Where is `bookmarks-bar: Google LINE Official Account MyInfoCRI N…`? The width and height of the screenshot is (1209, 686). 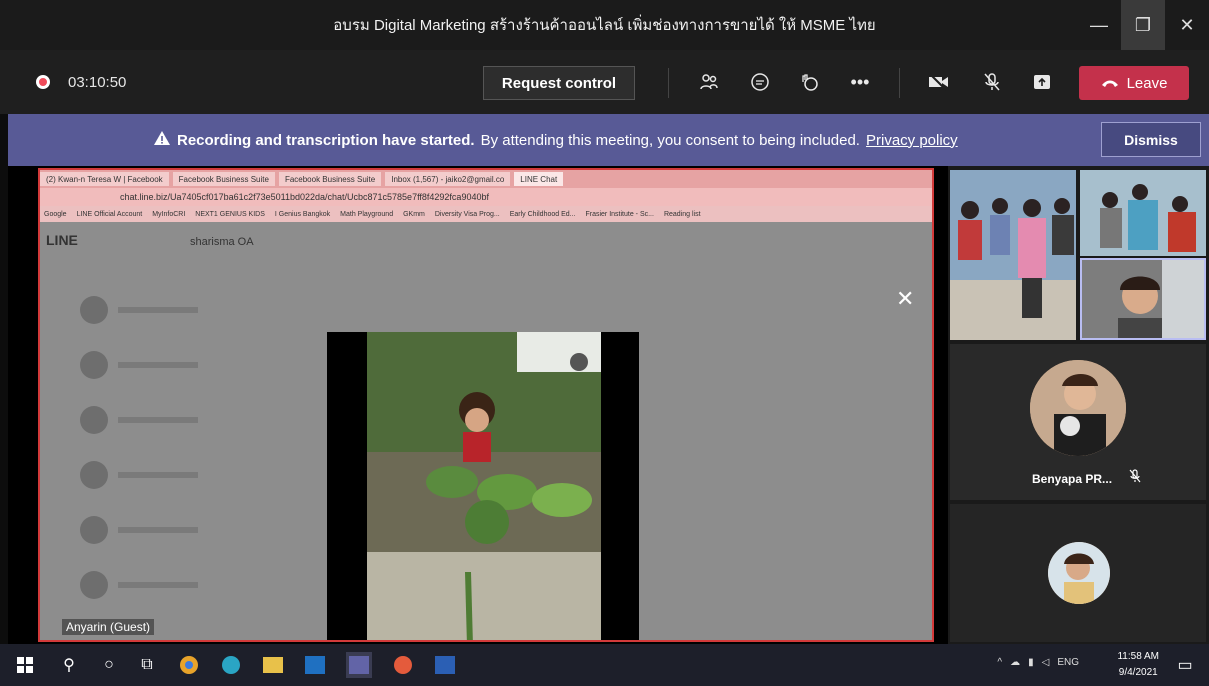 bookmarks-bar: Google LINE Official Account MyInfoCRI N… is located at coordinates (486, 214).